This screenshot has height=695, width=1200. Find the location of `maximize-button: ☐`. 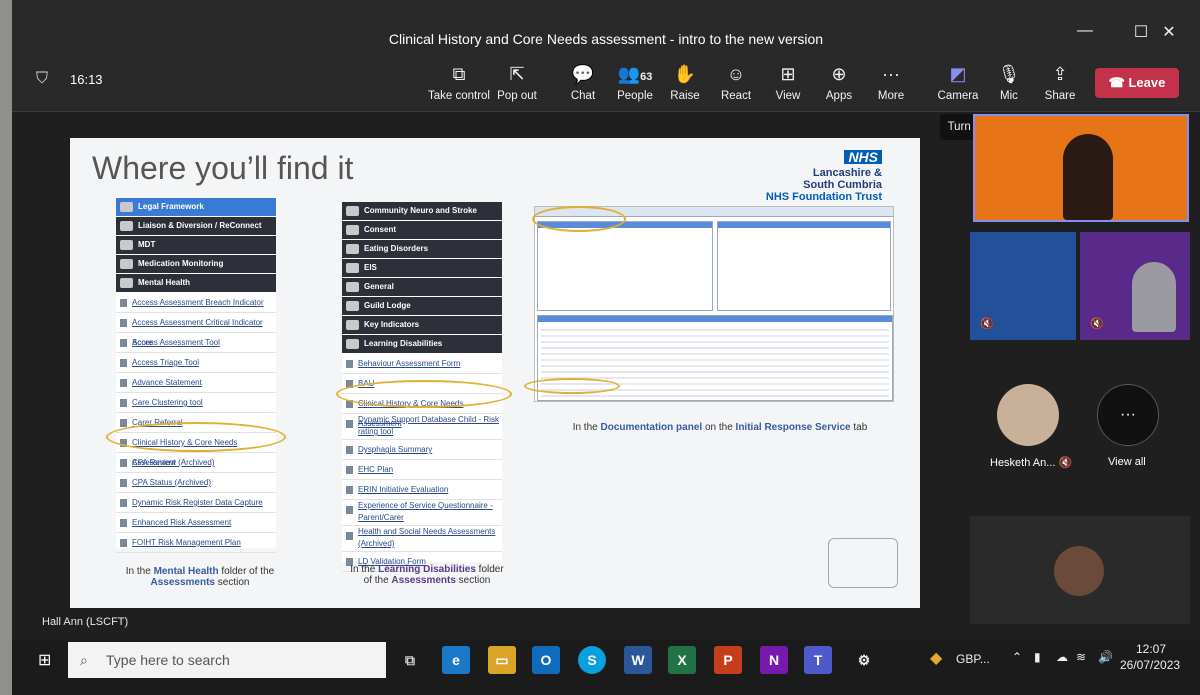

maximize-button: ☐ is located at coordinates (1141, 32).